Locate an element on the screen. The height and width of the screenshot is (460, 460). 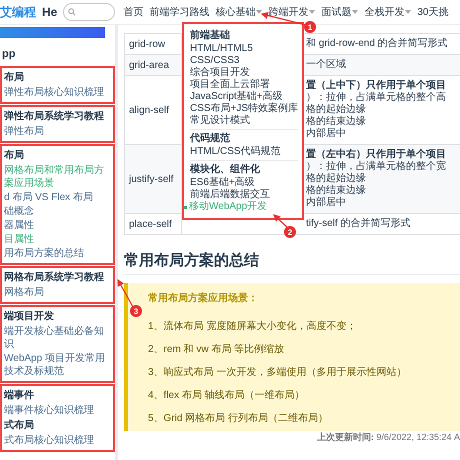
menu-item: ES6基础+高级 is located at coordinates (244, 183).